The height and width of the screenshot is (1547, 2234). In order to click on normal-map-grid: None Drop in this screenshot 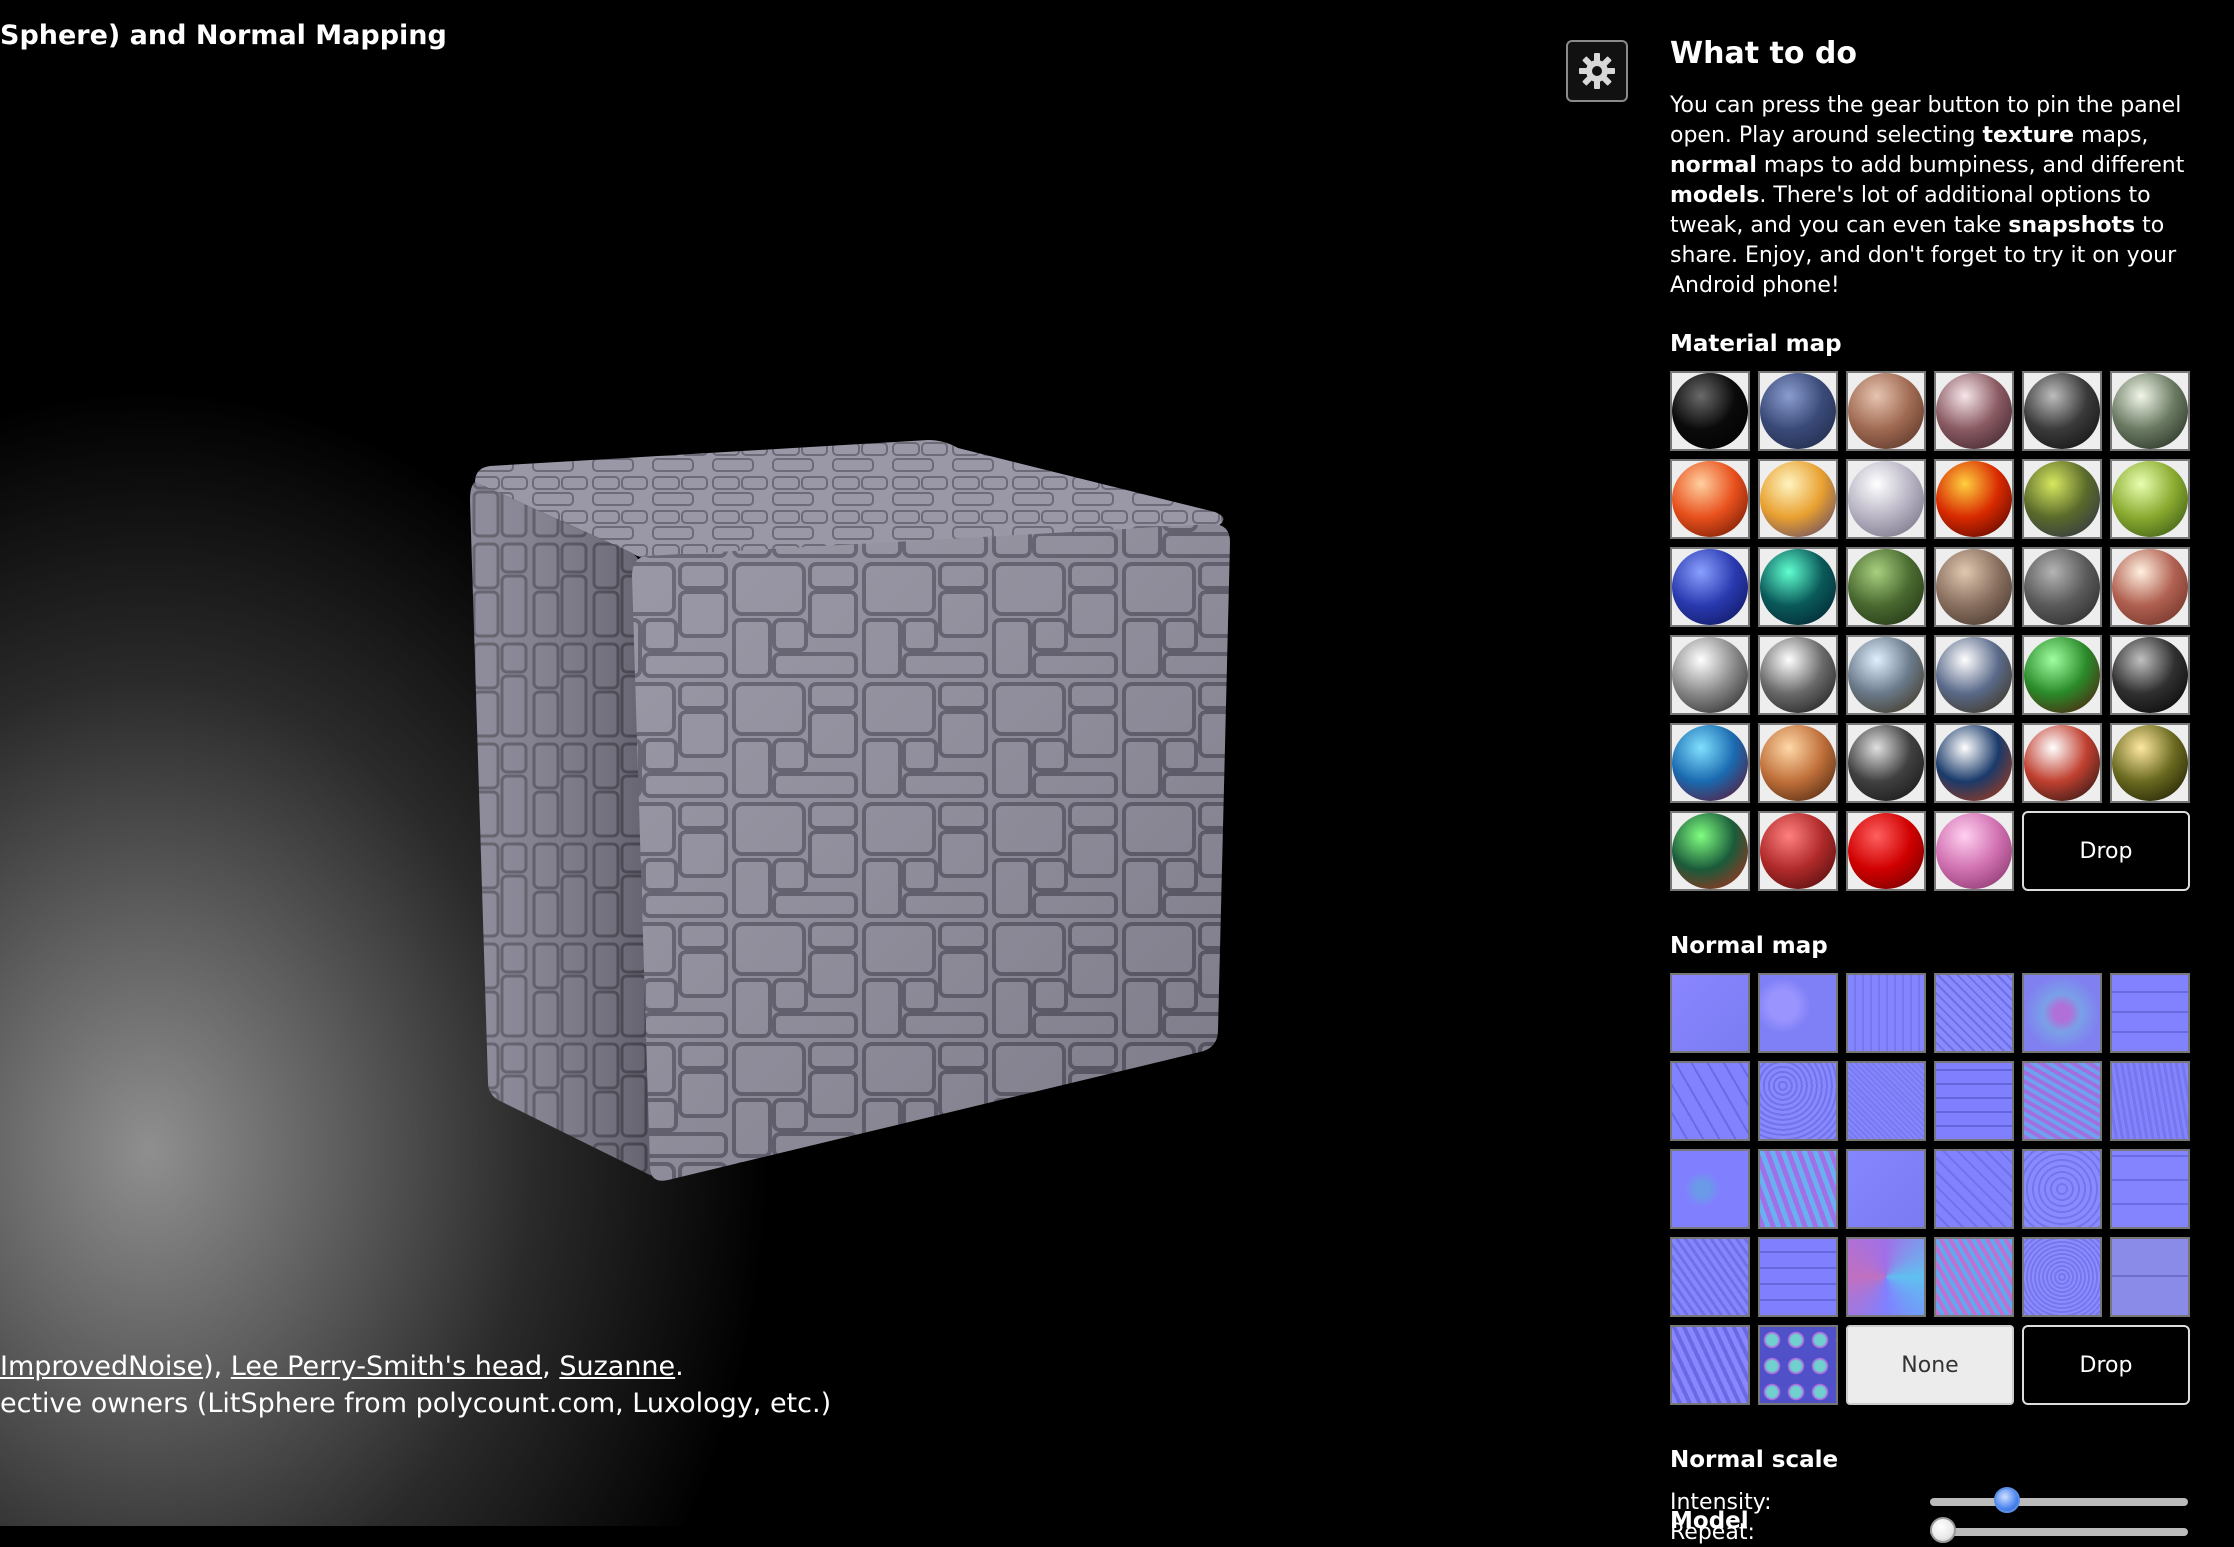, I will do `click(1940, 1189)`.